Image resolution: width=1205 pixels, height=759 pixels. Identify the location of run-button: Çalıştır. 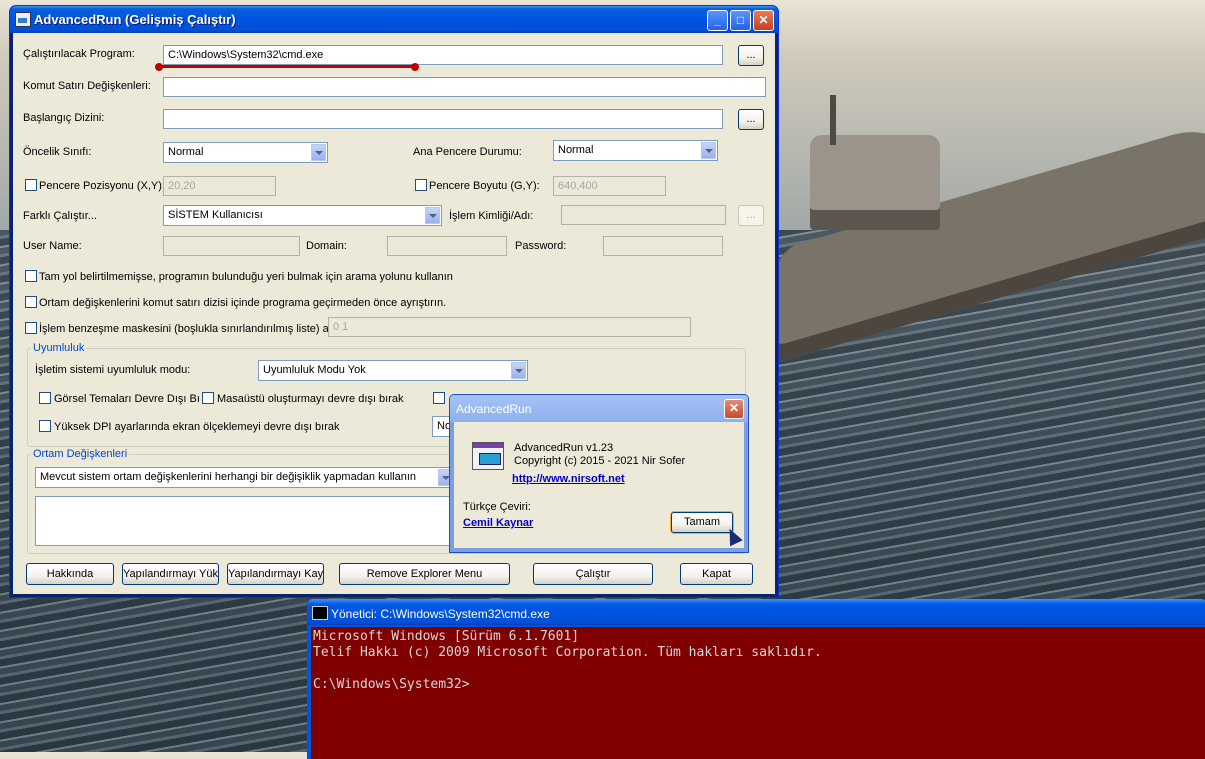
(593, 574).